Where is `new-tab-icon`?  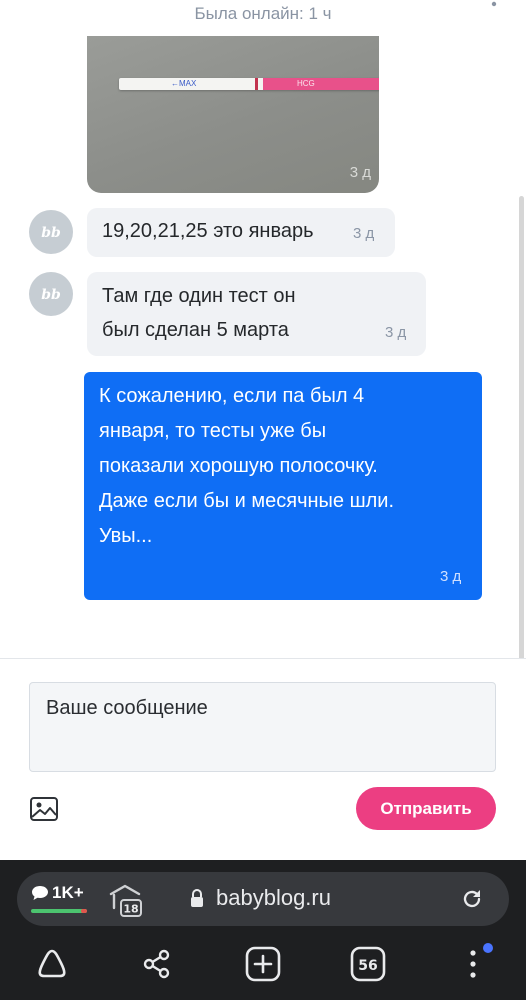 new-tab-icon is located at coordinates (263, 964).